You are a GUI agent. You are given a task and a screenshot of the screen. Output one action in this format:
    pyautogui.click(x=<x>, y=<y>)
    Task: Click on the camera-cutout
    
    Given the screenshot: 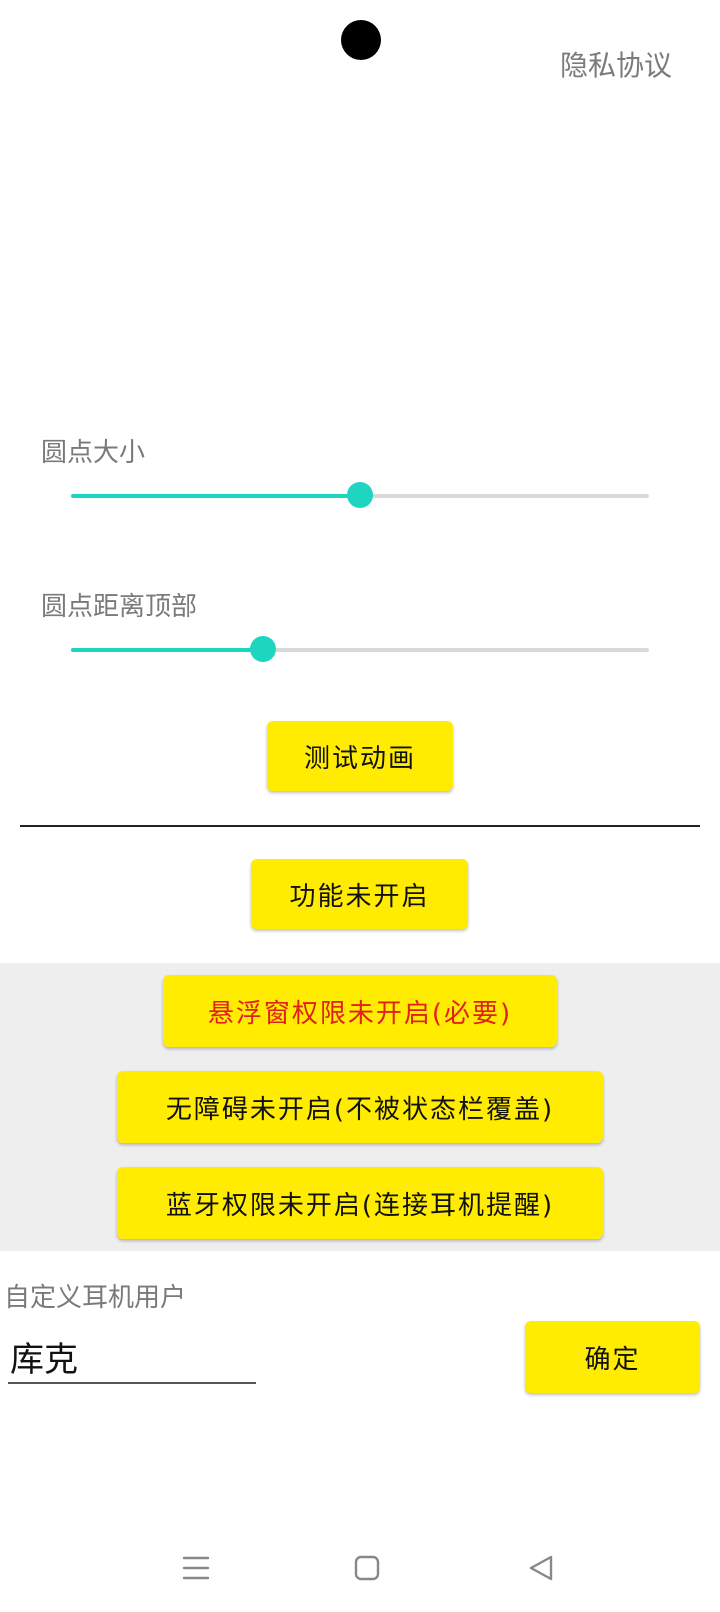 What is the action you would take?
    pyautogui.click(x=361, y=40)
    